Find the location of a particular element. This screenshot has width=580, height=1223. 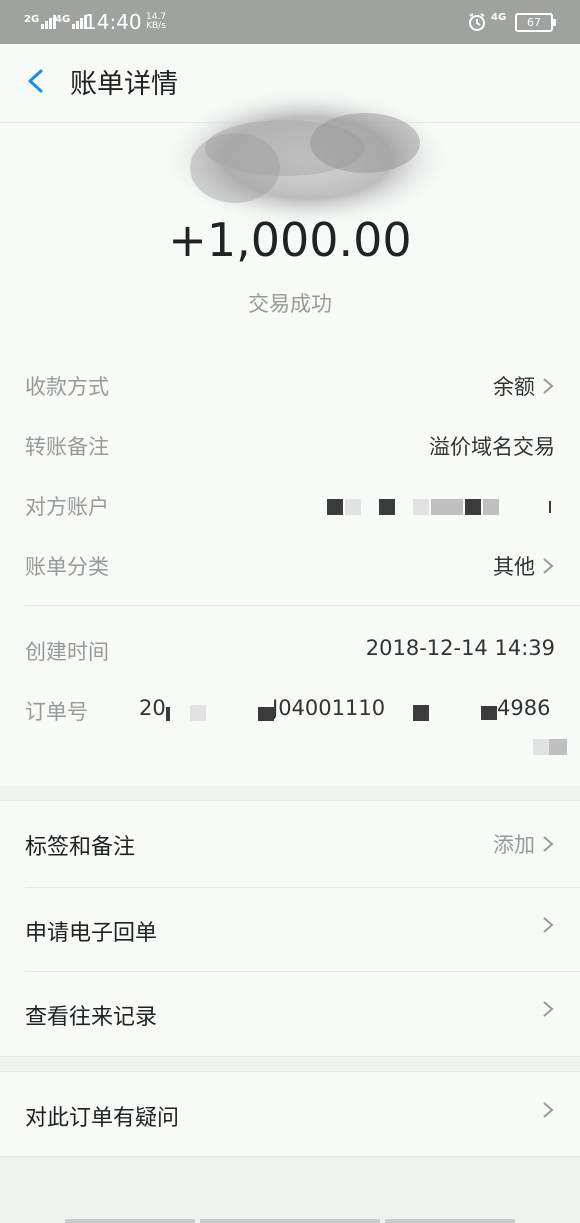

transaction-amount: +1,000.00 is located at coordinates (290, 240).